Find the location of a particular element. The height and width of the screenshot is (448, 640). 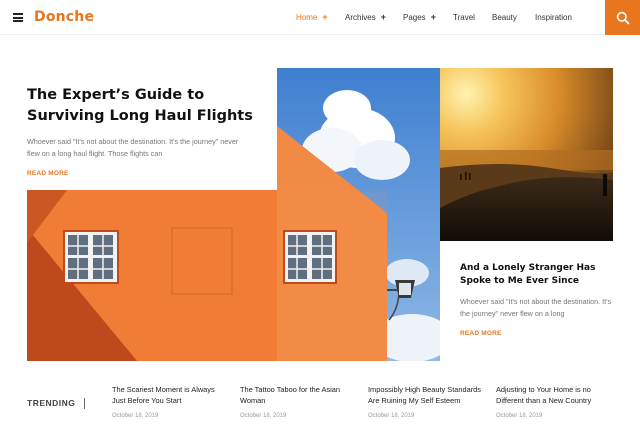

trending-divider is located at coordinates (84, 403).